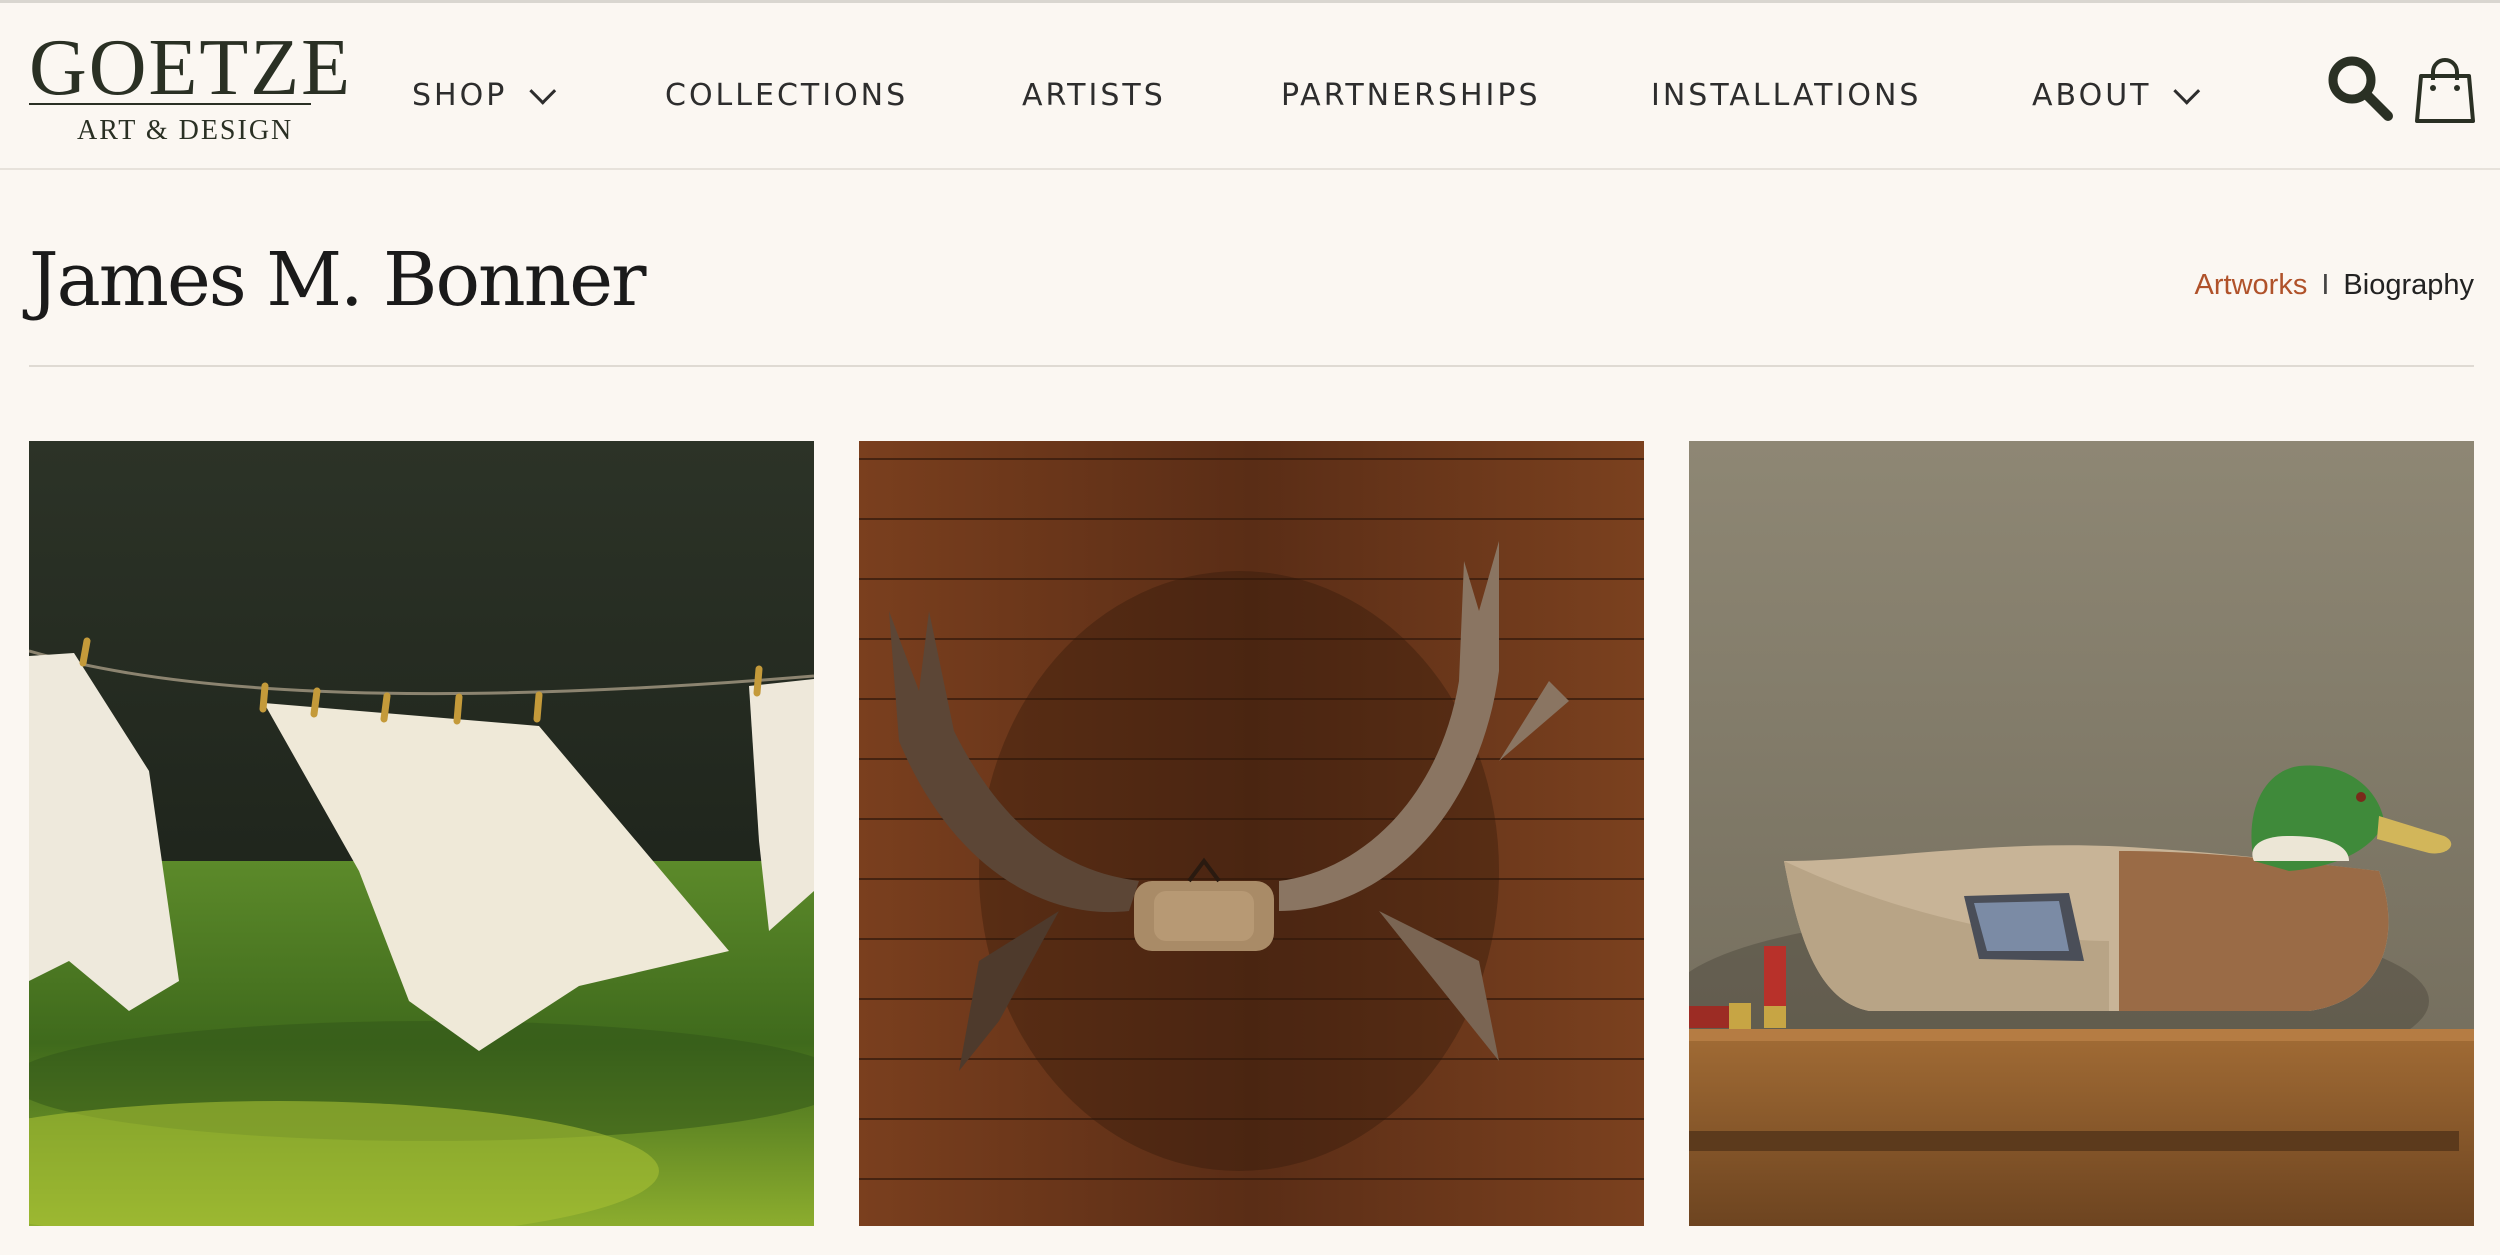 This screenshot has width=2500, height=1255. I want to click on shopping-bag-icon, so click(2445, 90).